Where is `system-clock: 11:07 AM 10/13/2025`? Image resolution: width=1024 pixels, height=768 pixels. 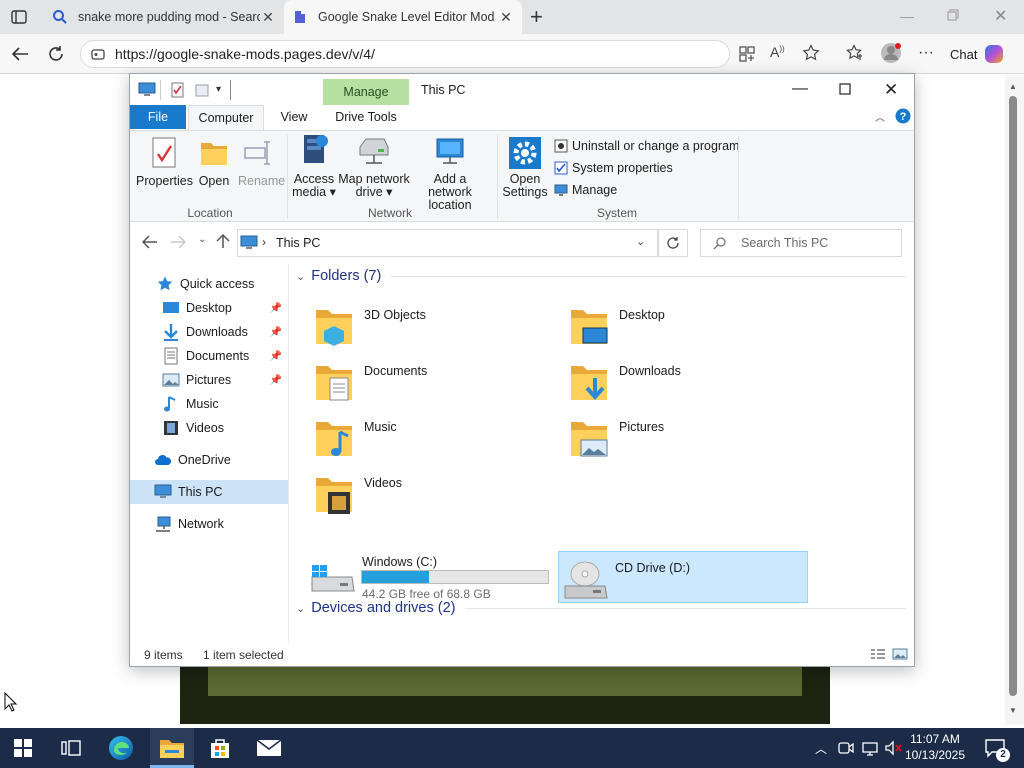
system-clock: 11:07 AM 10/13/2025 is located at coordinates (935, 747).